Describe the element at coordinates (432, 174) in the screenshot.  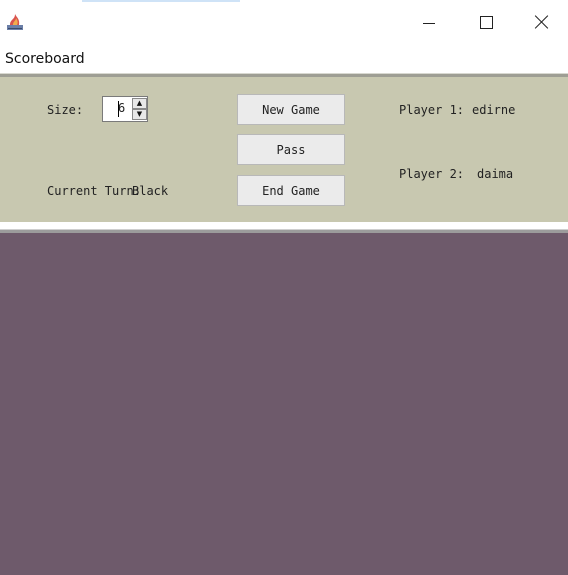
I see `player2-label: Player 2:` at that location.